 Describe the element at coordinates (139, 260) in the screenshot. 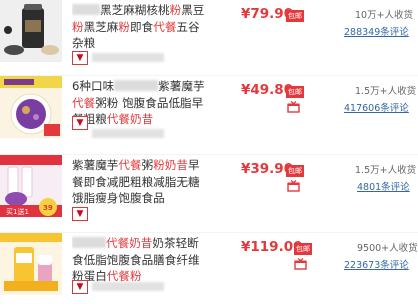

I see `product-title: 代餐奶昔奶茶轻断食低脂饱腹食品膳食纤维粉蛋白代餐粉` at that location.